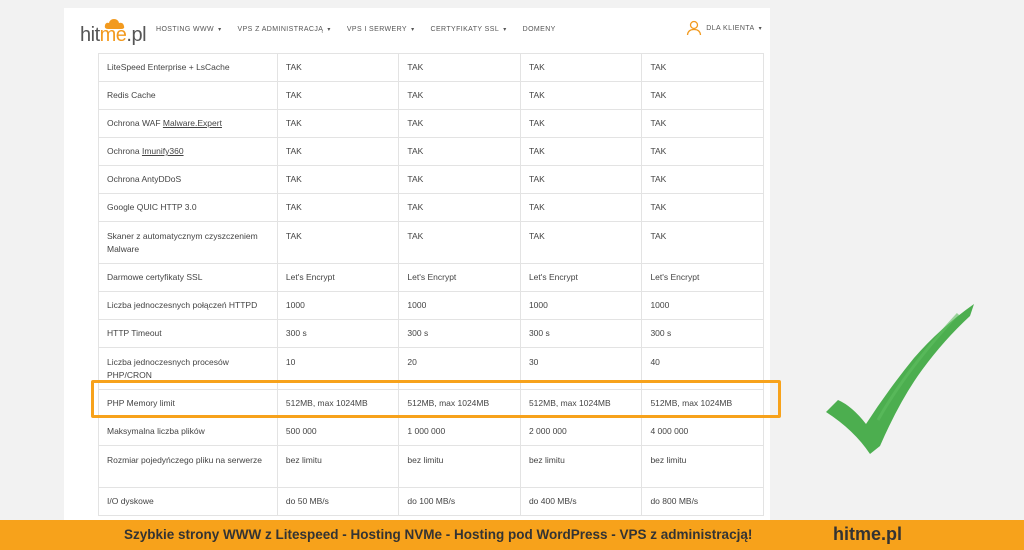  What do you see at coordinates (163, 151) in the screenshot?
I see `feature-link: Imunify360` at bounding box center [163, 151].